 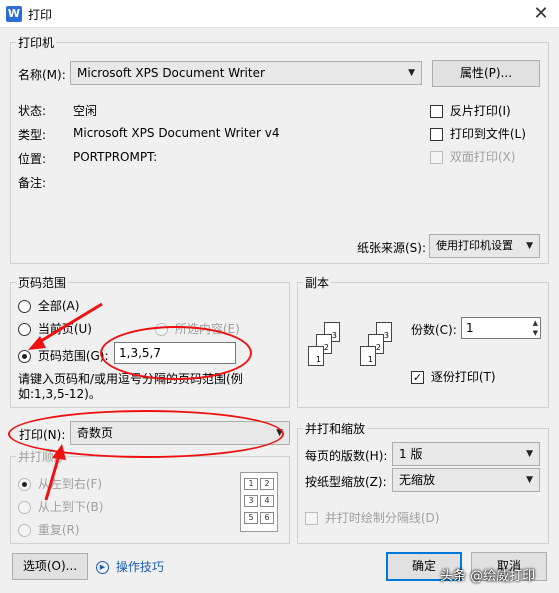 I want to click on status-value: 空闲, so click(x=85, y=111).